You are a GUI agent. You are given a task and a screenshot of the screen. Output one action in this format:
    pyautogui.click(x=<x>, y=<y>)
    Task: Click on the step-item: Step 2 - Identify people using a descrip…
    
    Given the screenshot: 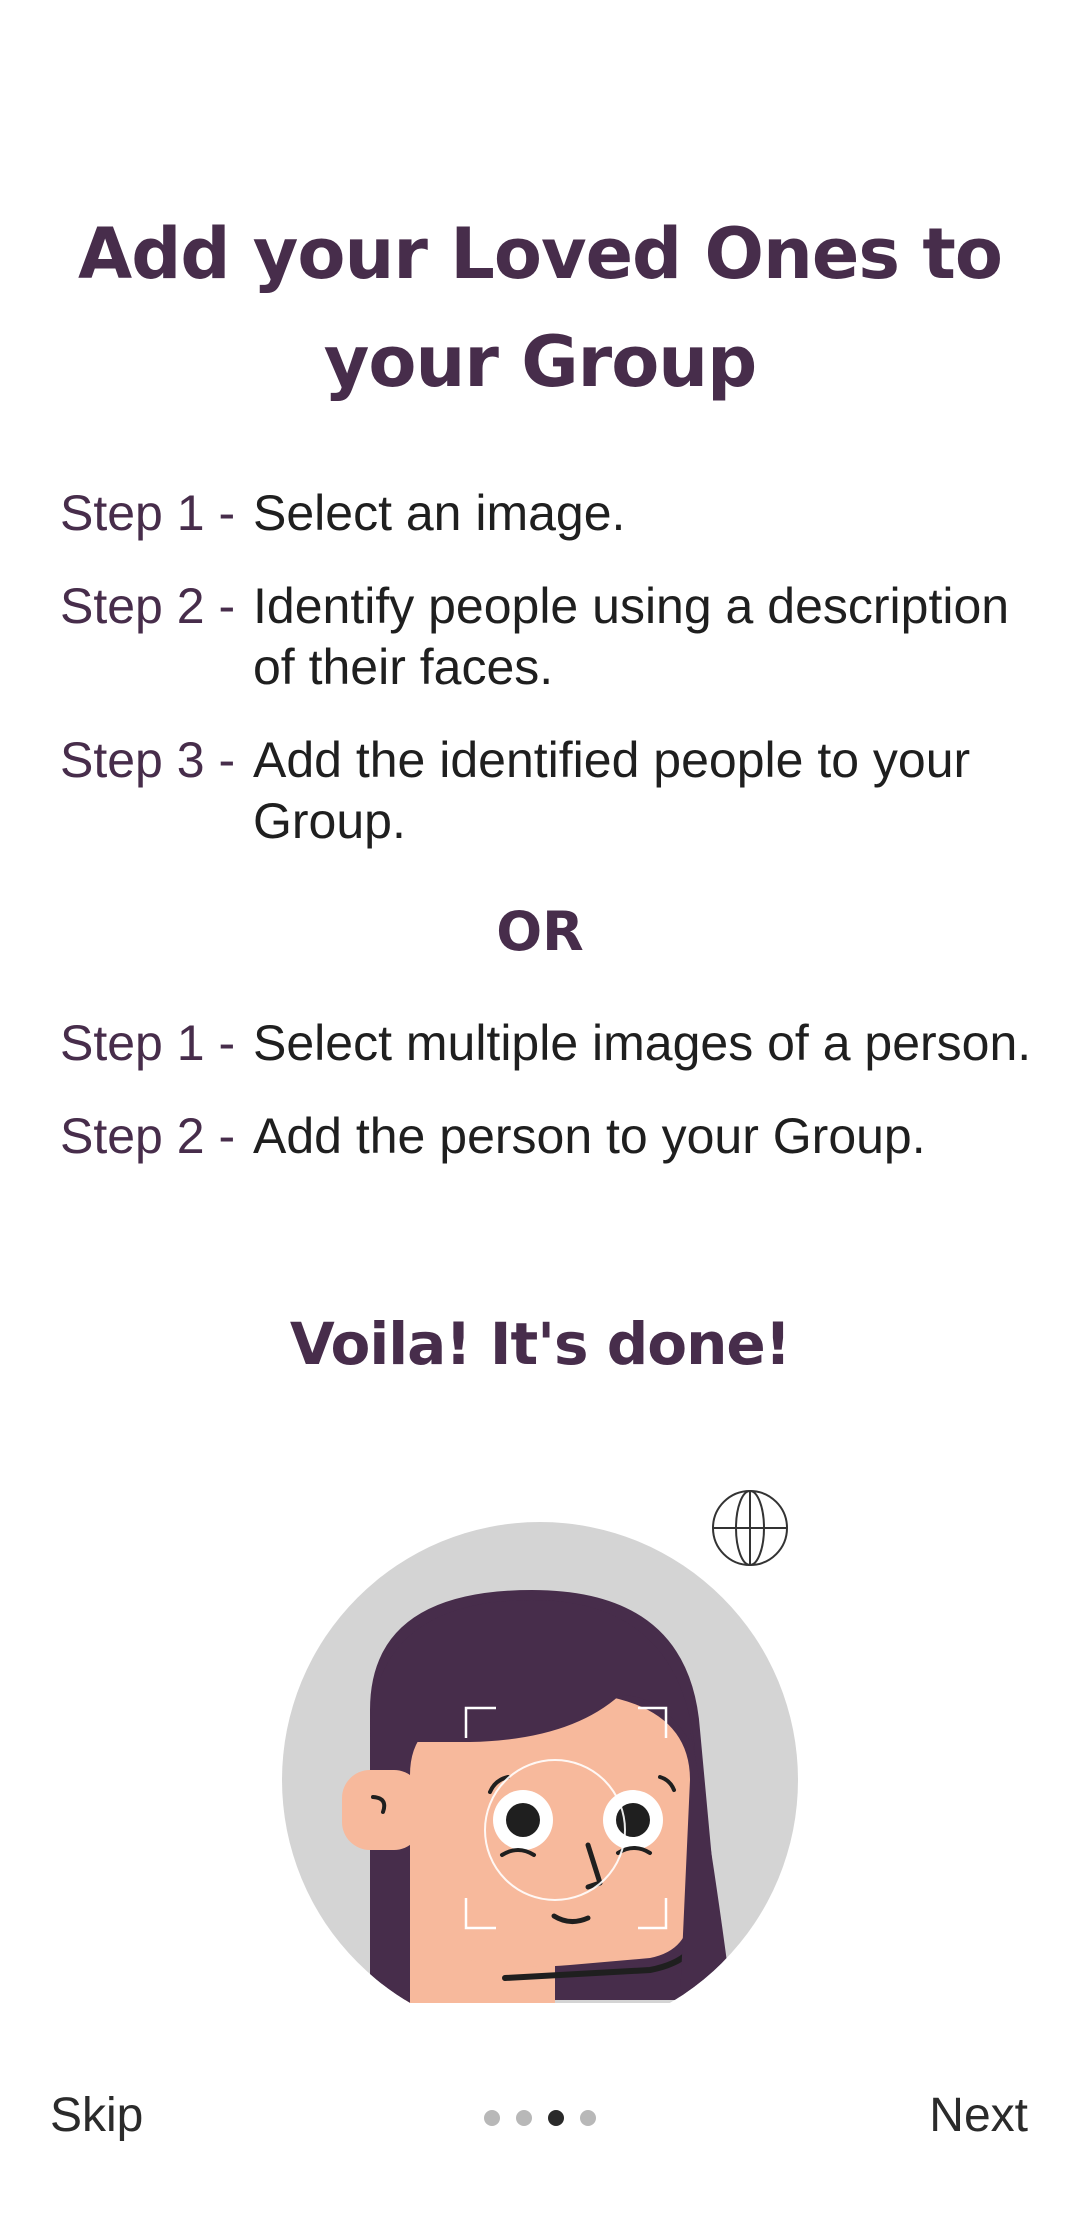 What is the action you would take?
    pyautogui.click(x=550, y=637)
    